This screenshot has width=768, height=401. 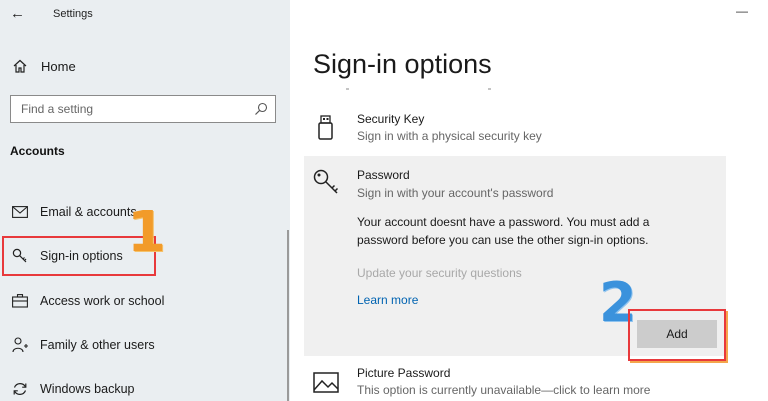 I want to click on title-bar: ← Settings, so click(x=145, y=15).